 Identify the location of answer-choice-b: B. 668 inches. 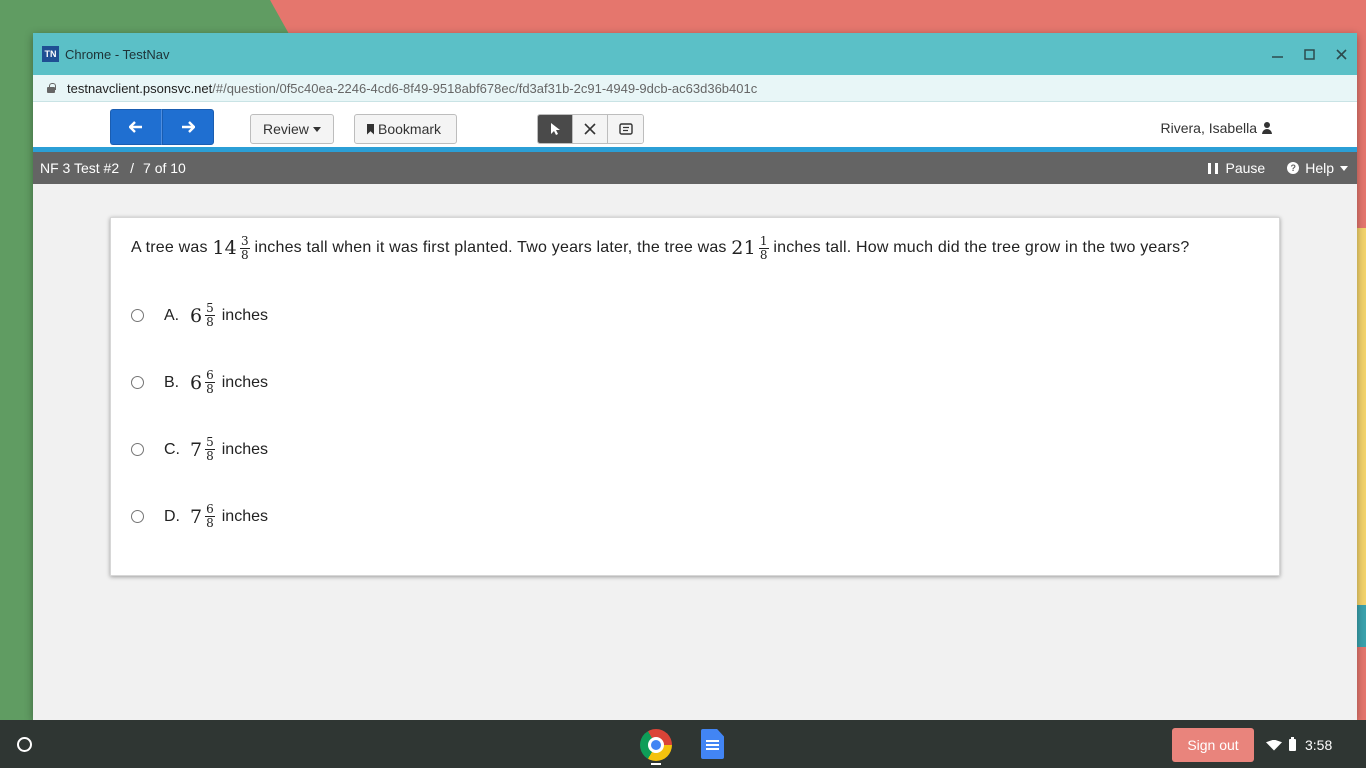
(199, 382).